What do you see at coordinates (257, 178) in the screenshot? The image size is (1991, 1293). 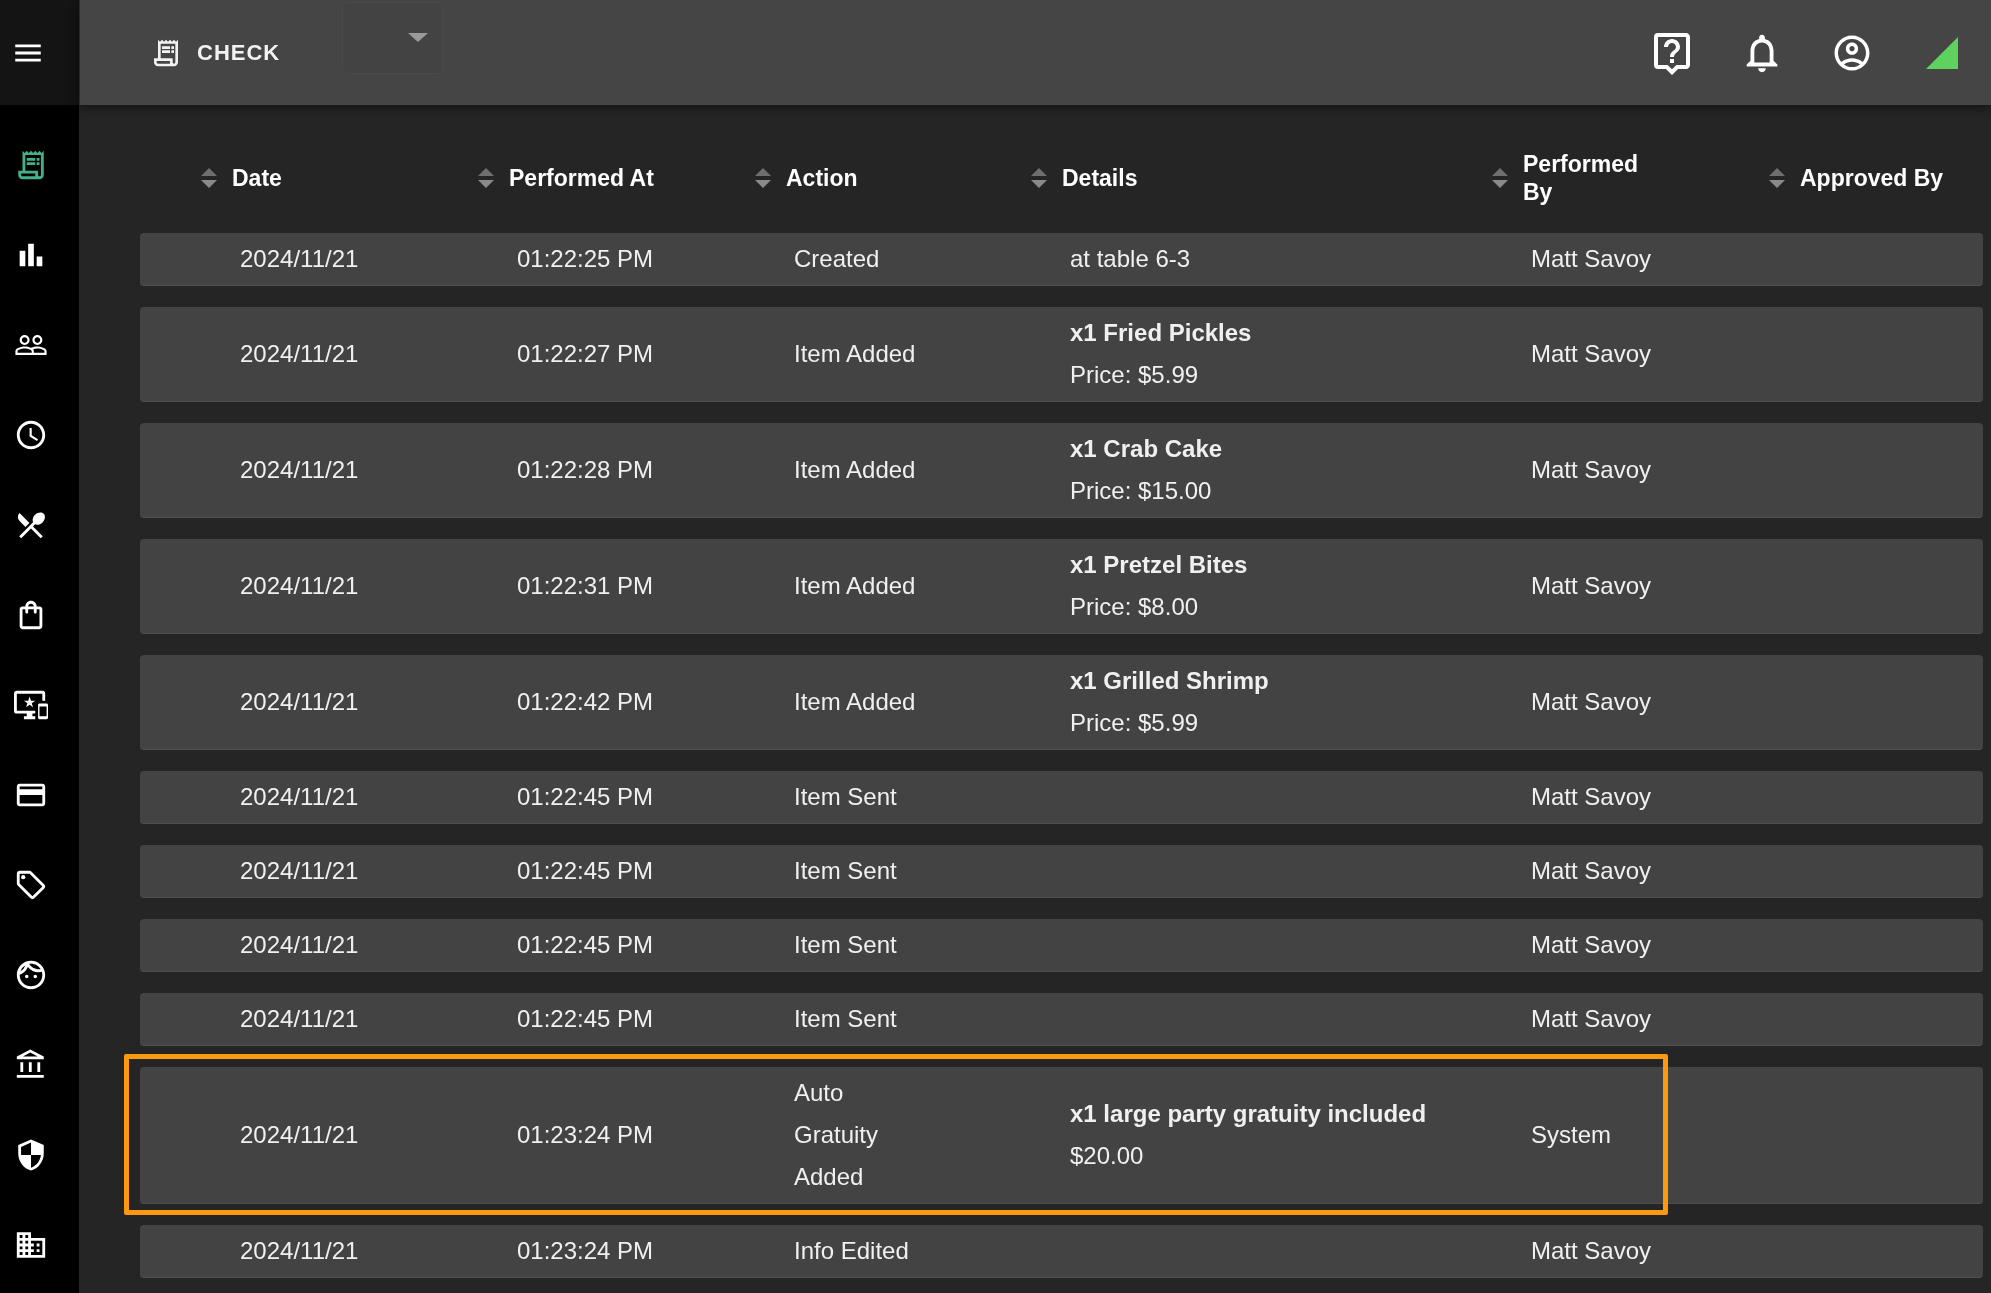 I see `column-header: Date` at bounding box center [257, 178].